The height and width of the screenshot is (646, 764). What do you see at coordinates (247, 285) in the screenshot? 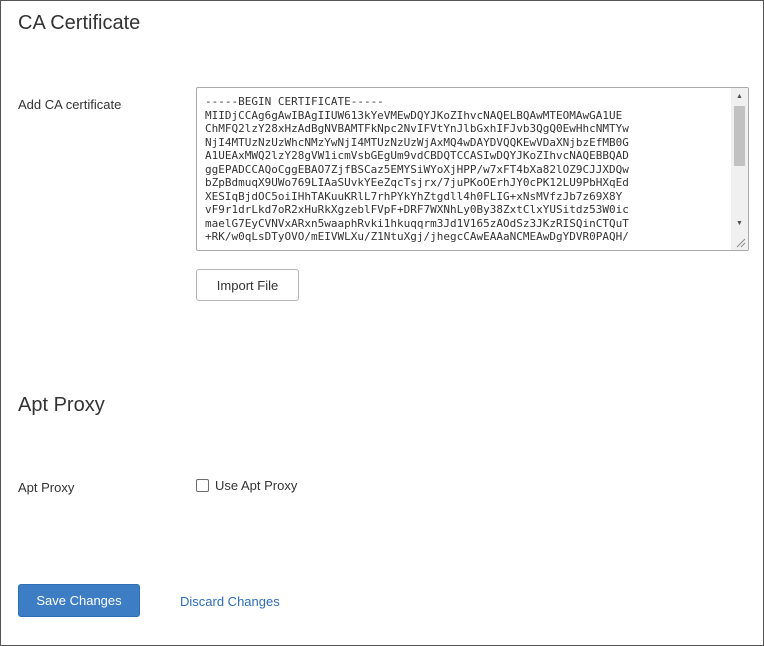
I see `import-file-button: Import File` at bounding box center [247, 285].